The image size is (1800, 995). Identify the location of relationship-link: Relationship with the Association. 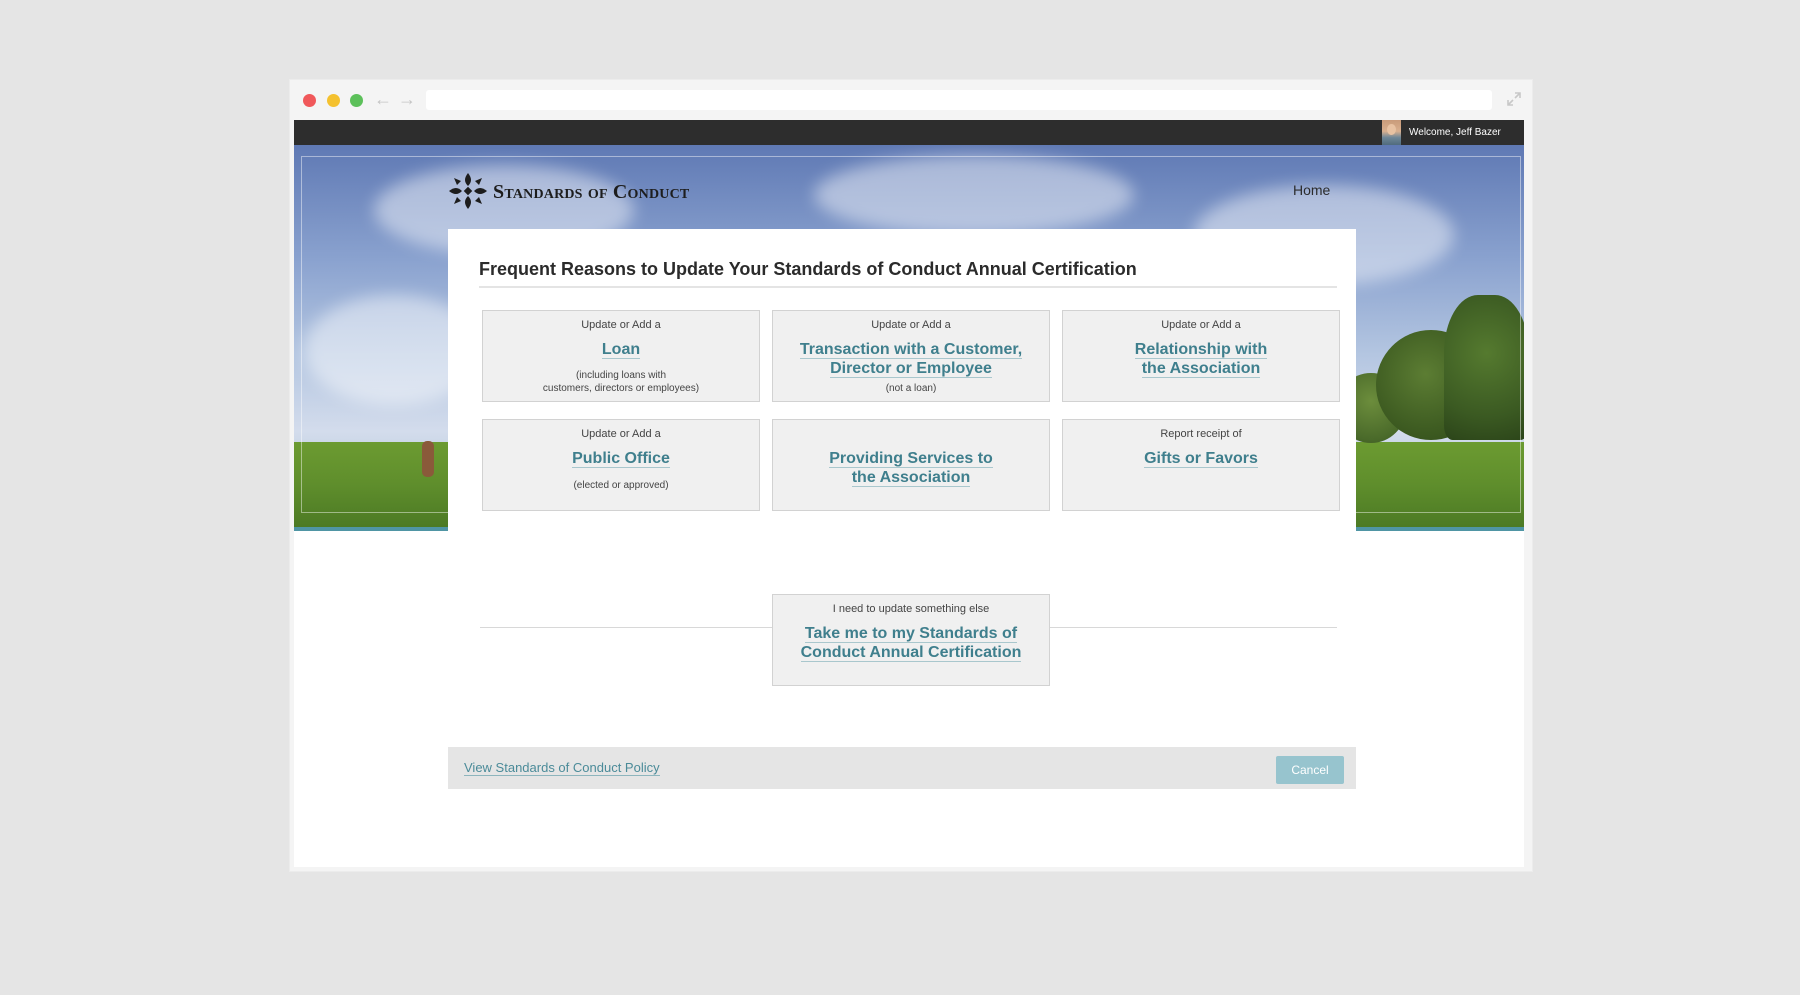
(1201, 359).